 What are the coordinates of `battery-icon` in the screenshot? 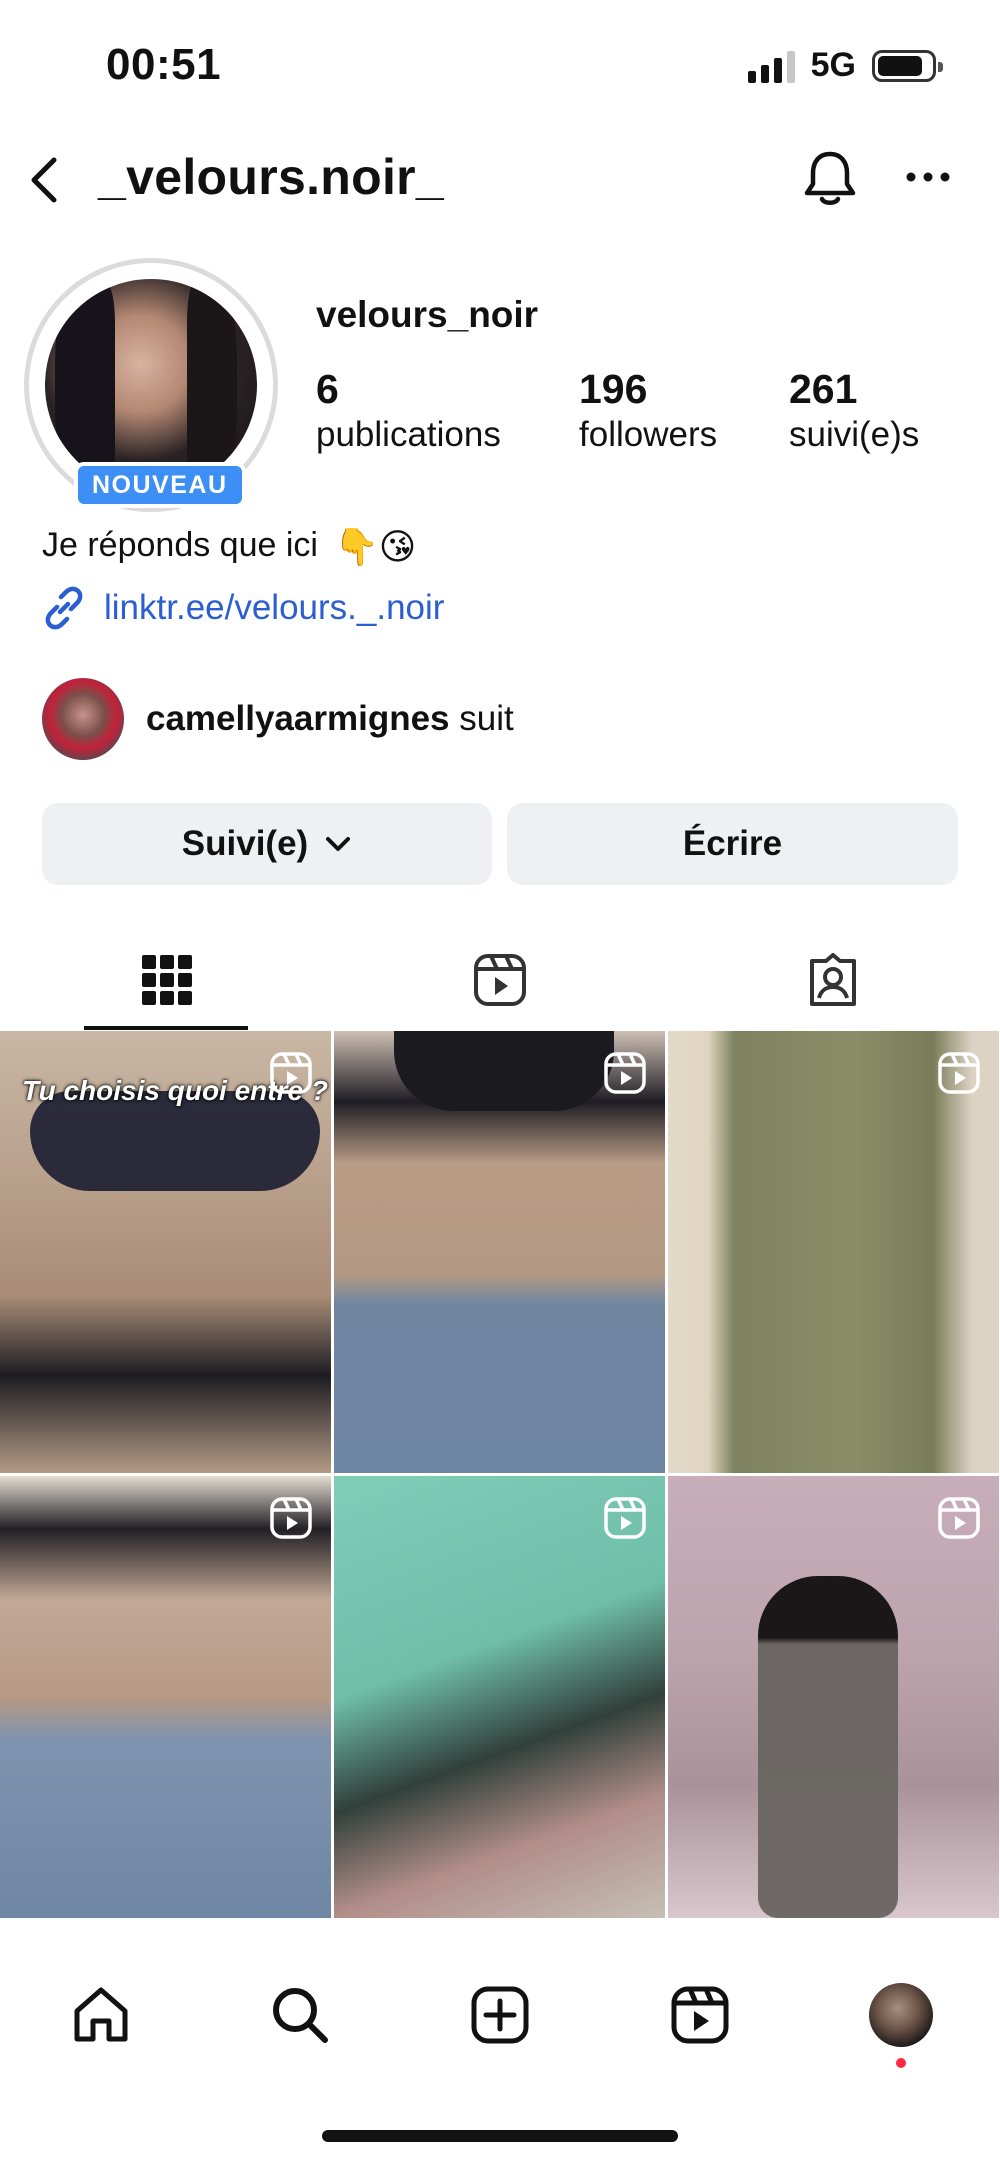 It's located at (907, 65).